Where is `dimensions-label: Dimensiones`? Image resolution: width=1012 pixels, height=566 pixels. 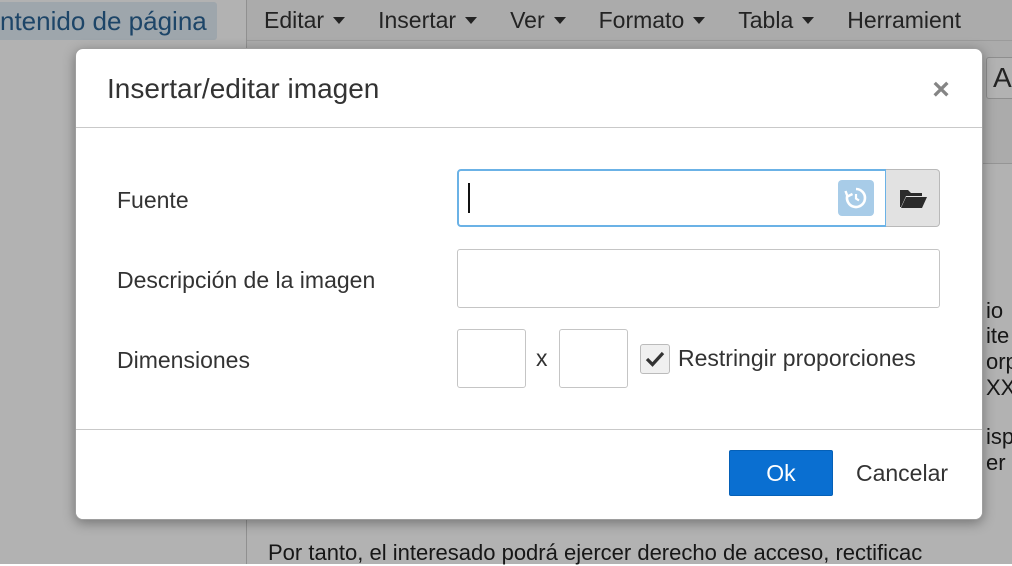 dimensions-label: Dimensiones is located at coordinates (183, 360).